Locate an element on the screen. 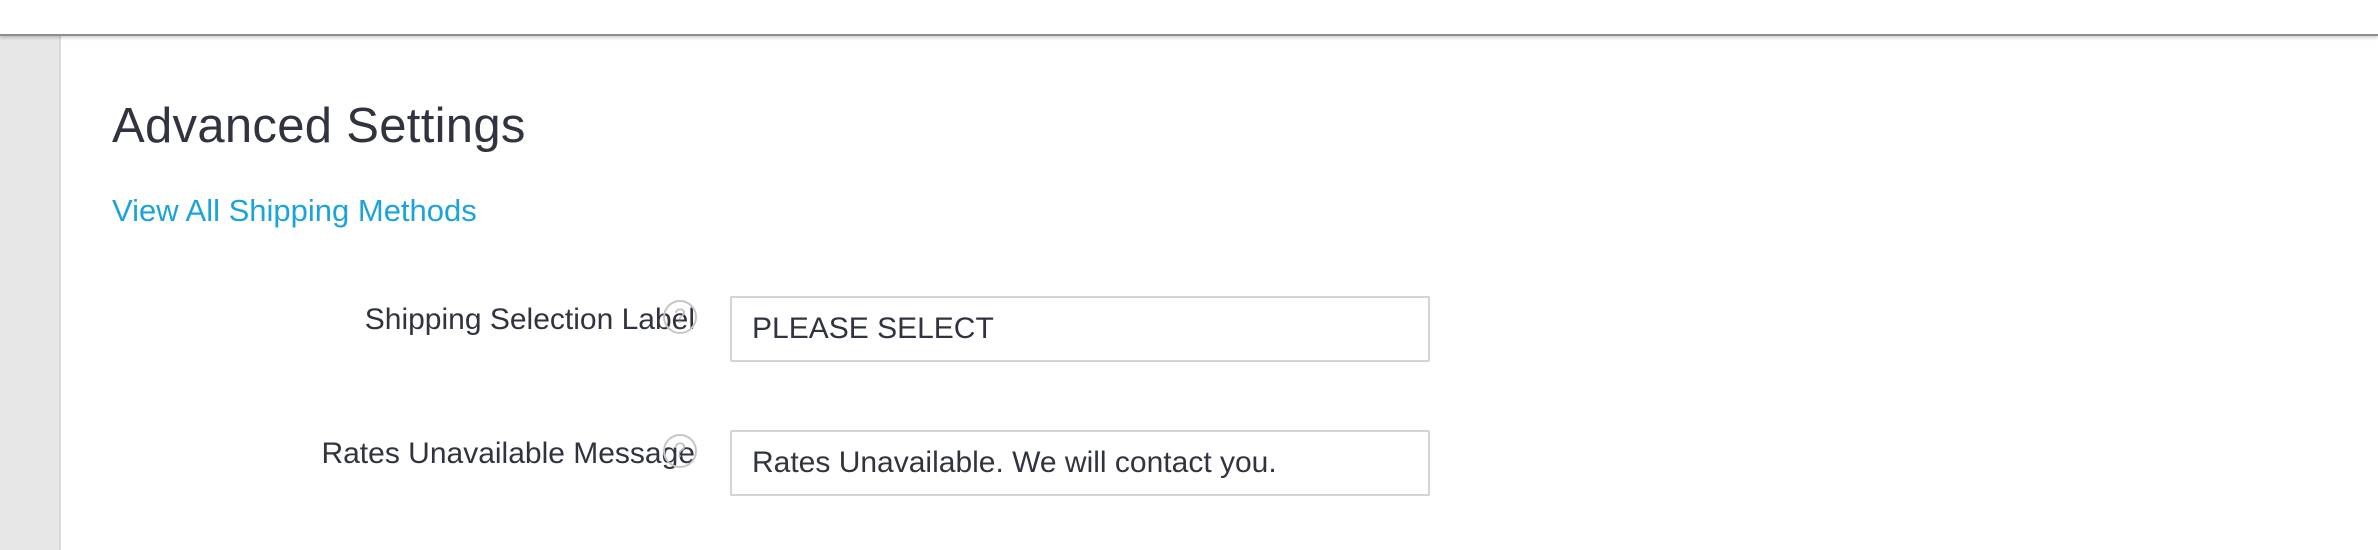  page-title: Advanced Settings is located at coordinates (319, 126).